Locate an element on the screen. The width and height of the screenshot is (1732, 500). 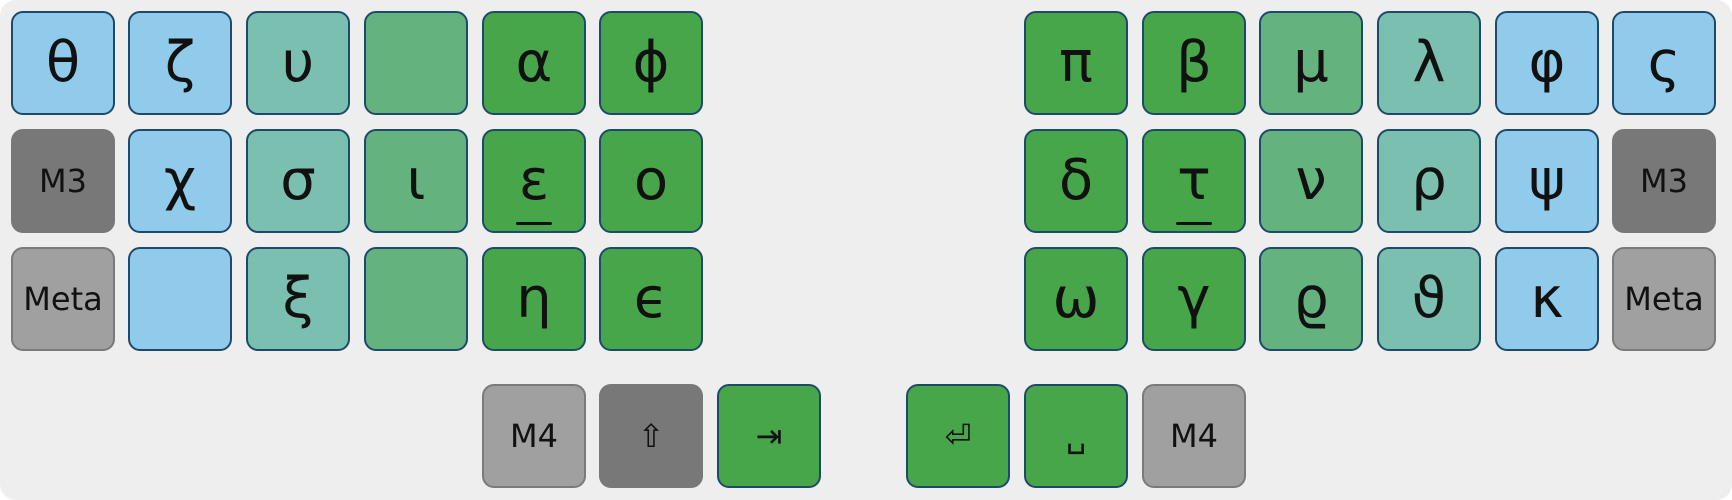
tab-icon: ⇥ is located at coordinates (769, 436).